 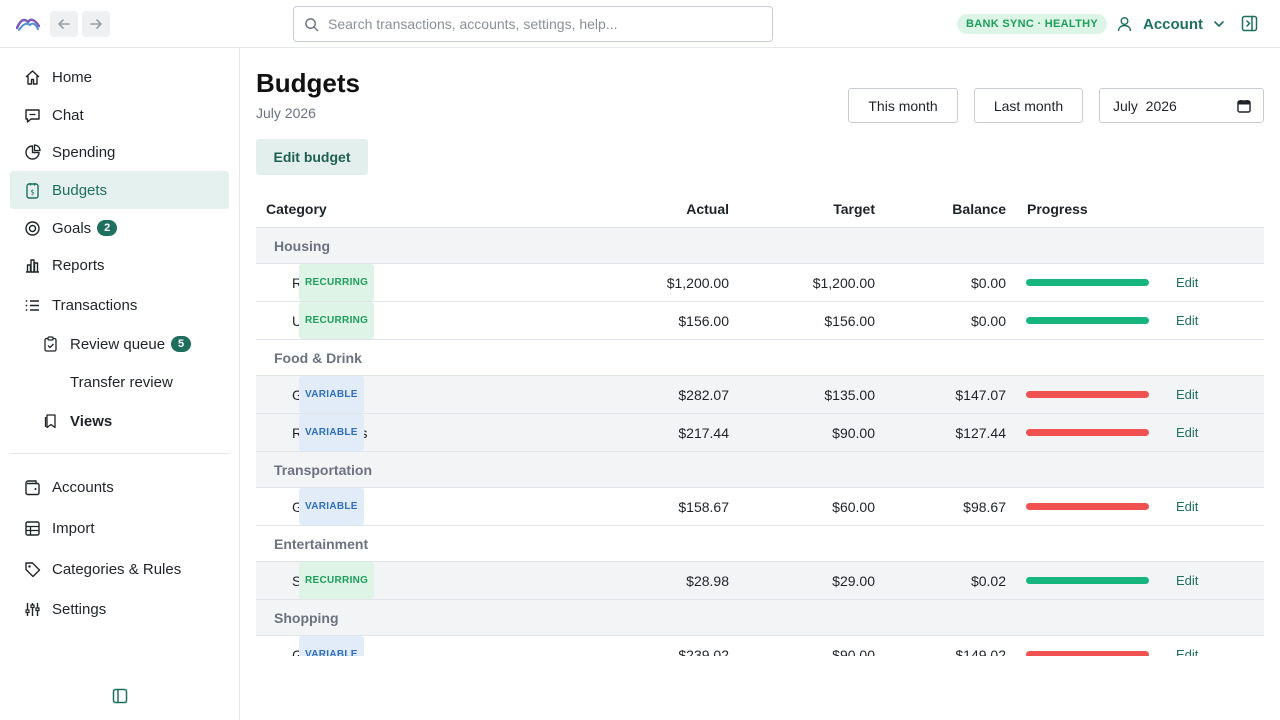 I want to click on edit-budget-button: Edit budget, so click(x=312, y=157).